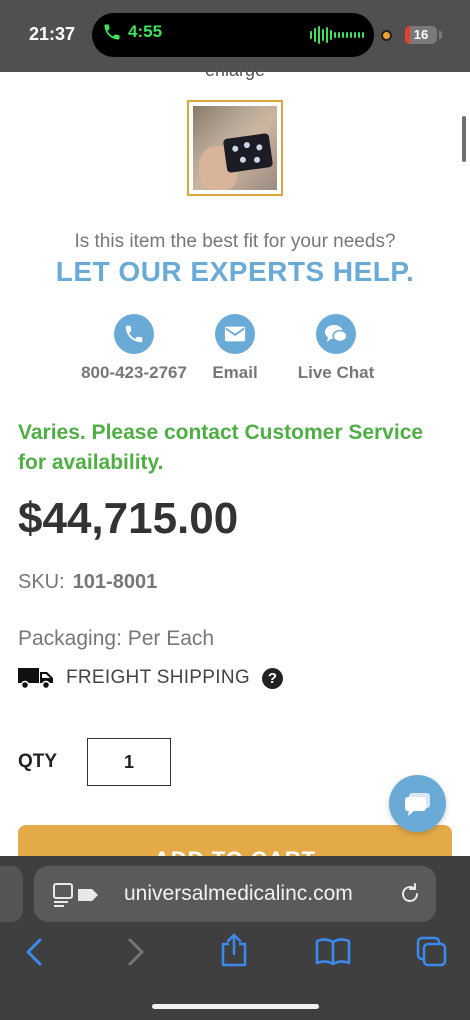 This screenshot has width=470, height=1020. I want to click on product-image-tablet, so click(248, 153).